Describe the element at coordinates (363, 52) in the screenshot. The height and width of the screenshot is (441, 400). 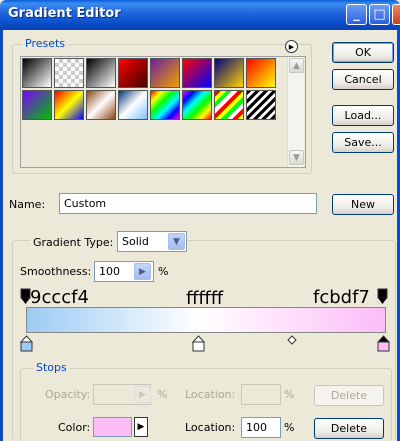
I see `ok-button: OK` at that location.